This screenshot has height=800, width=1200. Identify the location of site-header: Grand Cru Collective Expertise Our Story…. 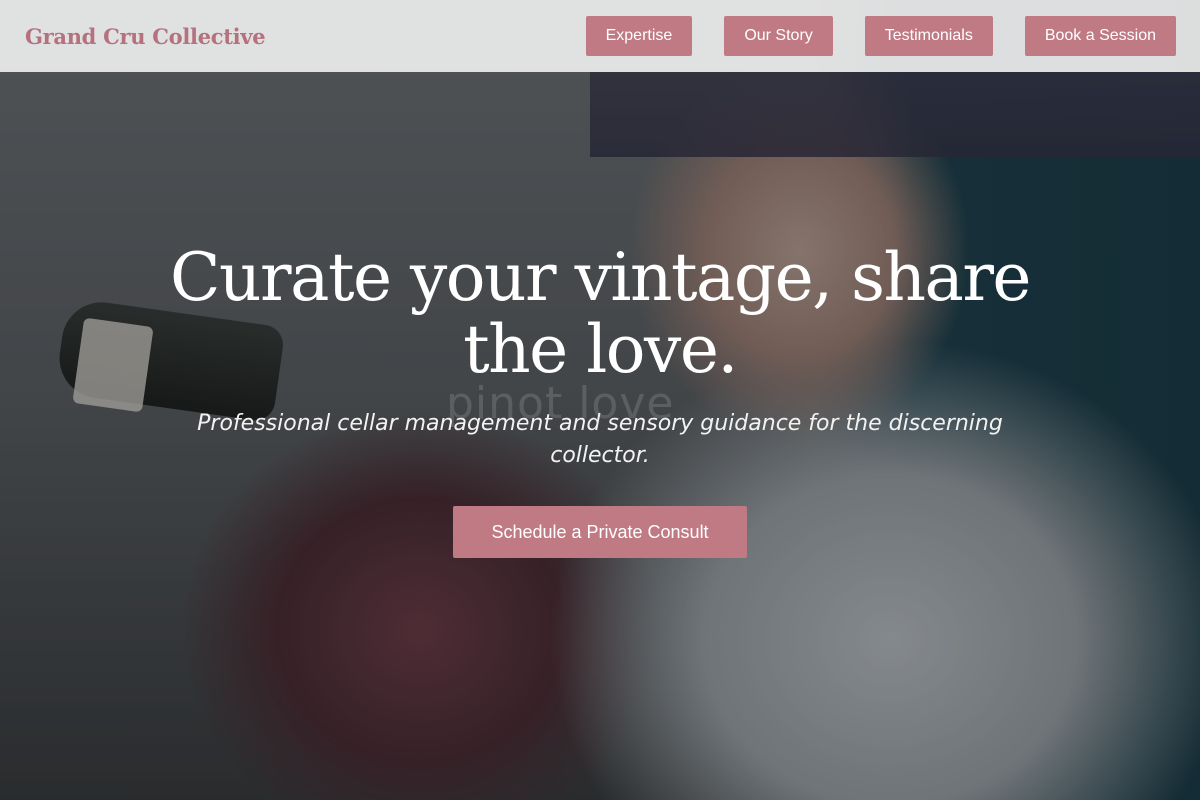
(600, 36).